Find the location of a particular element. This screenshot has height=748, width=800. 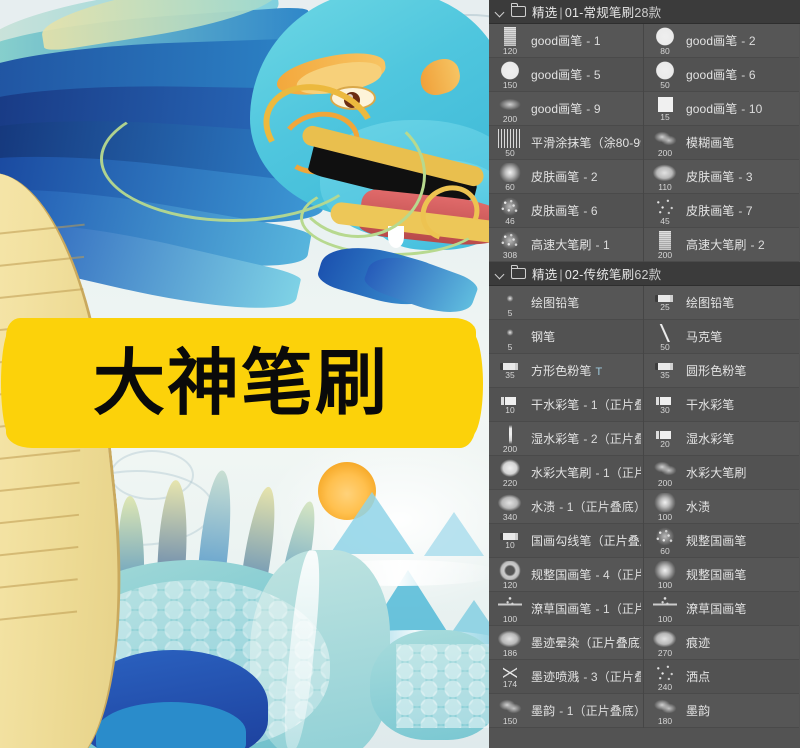

brush-row: 174 墨迹喷溅- 3（正片叠底）R T is located at coordinates (566, 677).